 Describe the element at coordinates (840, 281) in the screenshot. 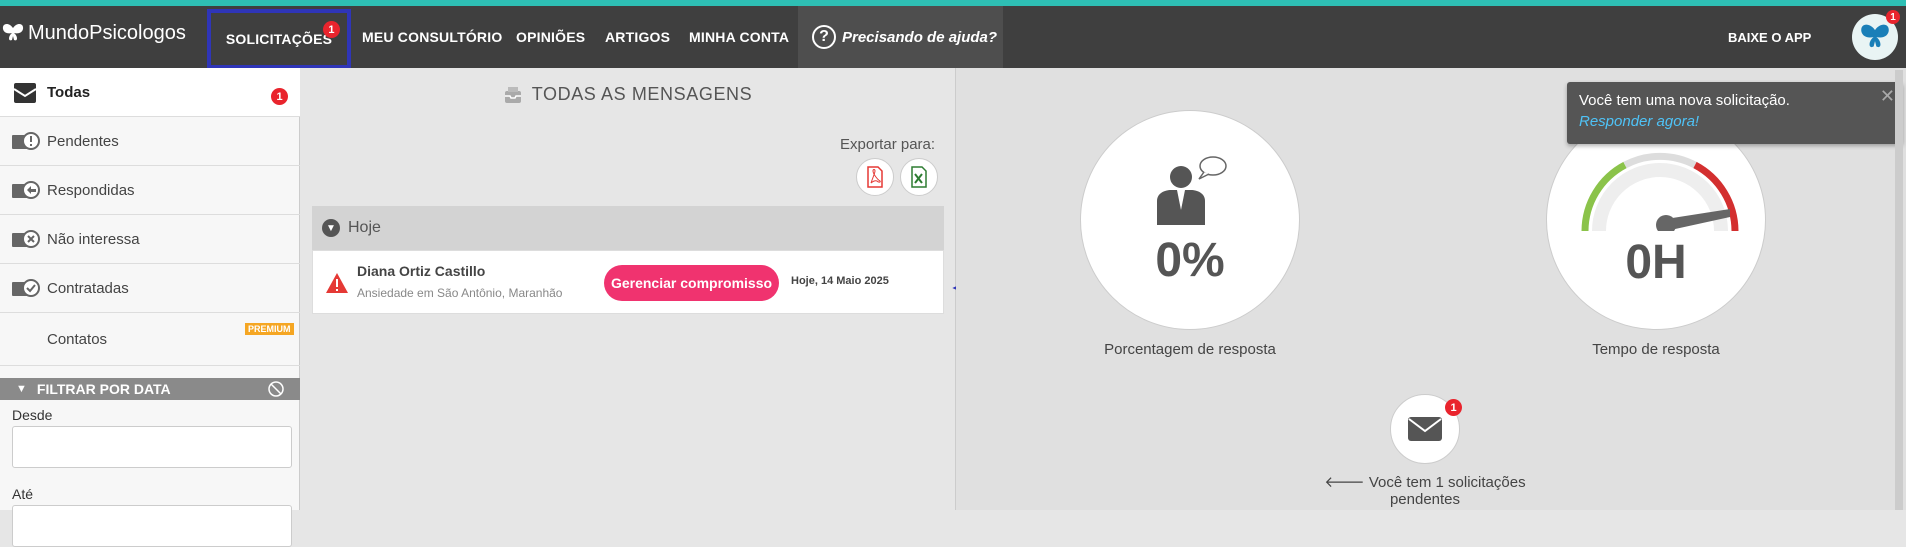

I see `message-date: Hoje, 14 Maio 2025` at that location.